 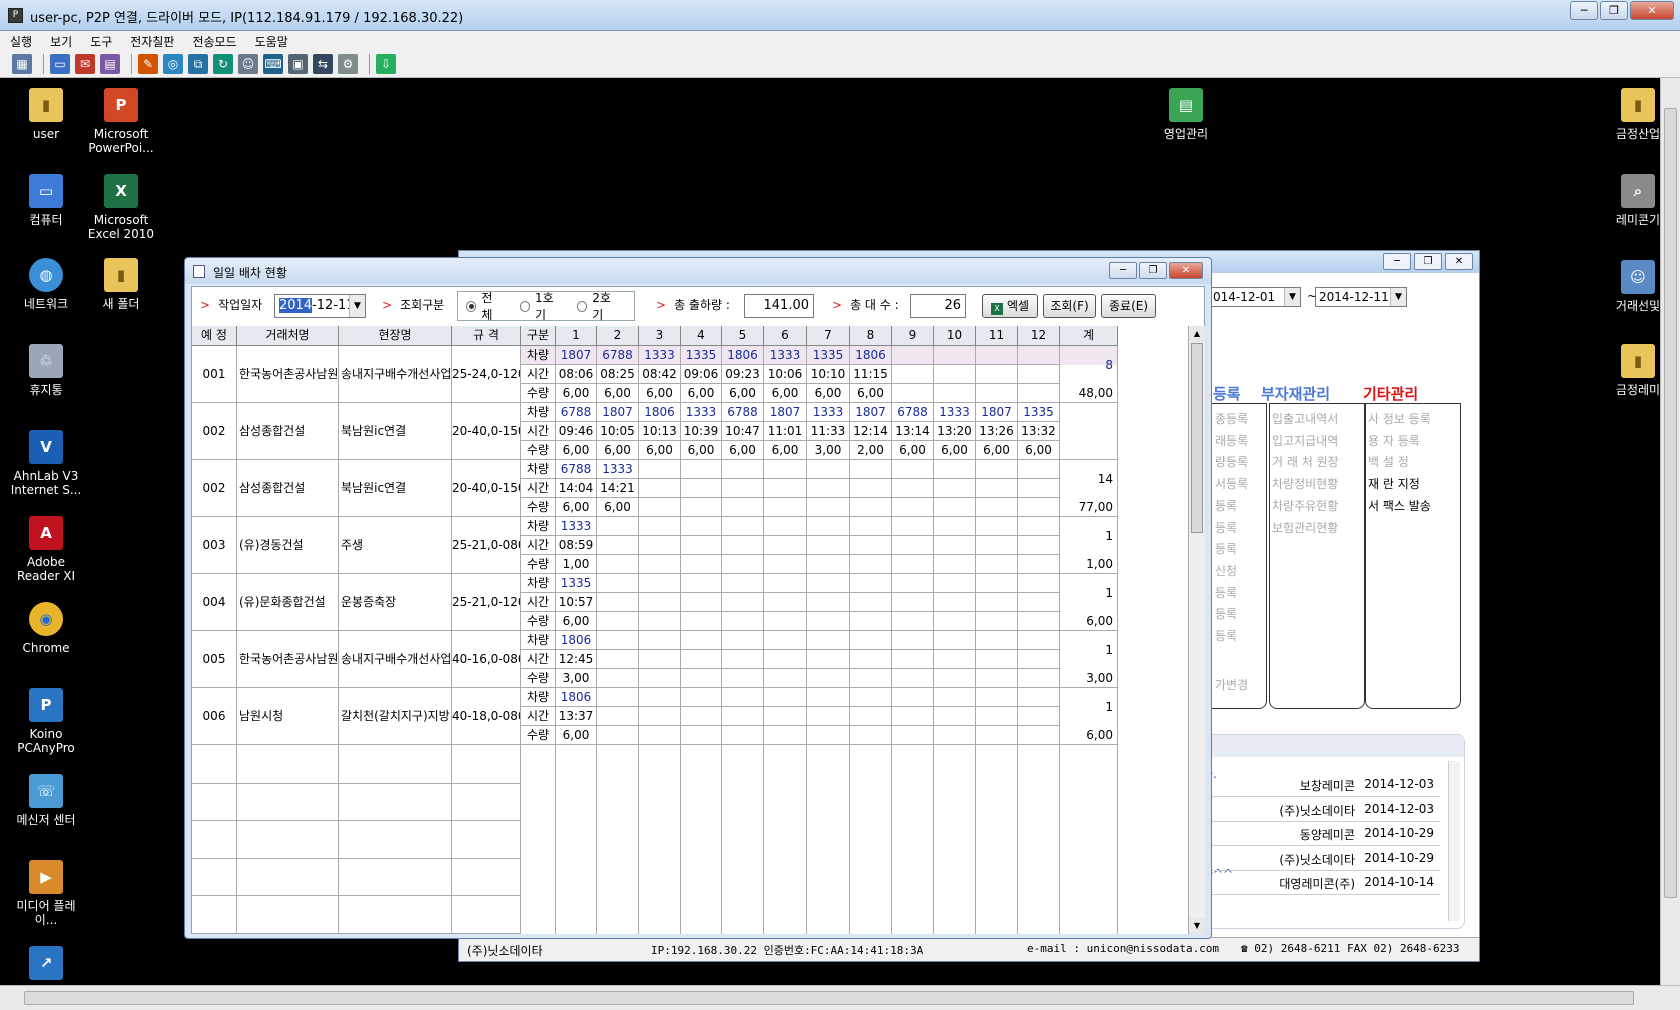 I want to click on desktop-icon-recycle-bin: ♲ 휴지통, so click(x=46, y=370).